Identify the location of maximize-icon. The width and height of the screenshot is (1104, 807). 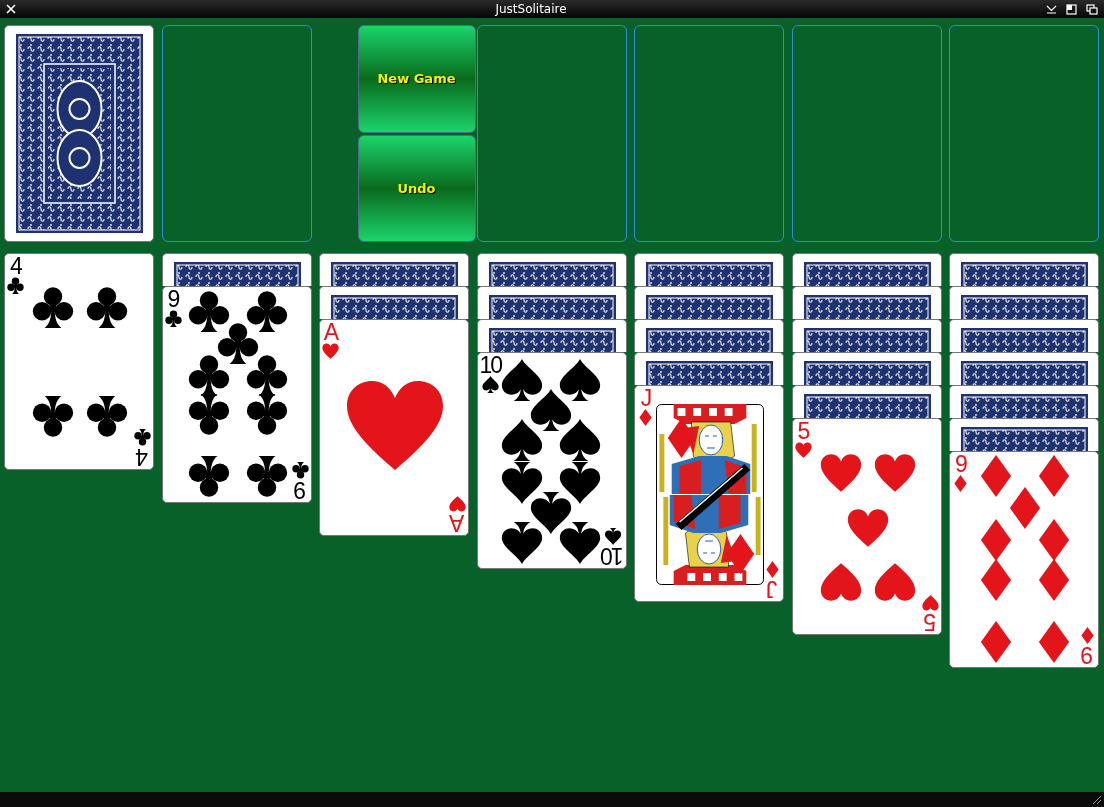
(1071, 9).